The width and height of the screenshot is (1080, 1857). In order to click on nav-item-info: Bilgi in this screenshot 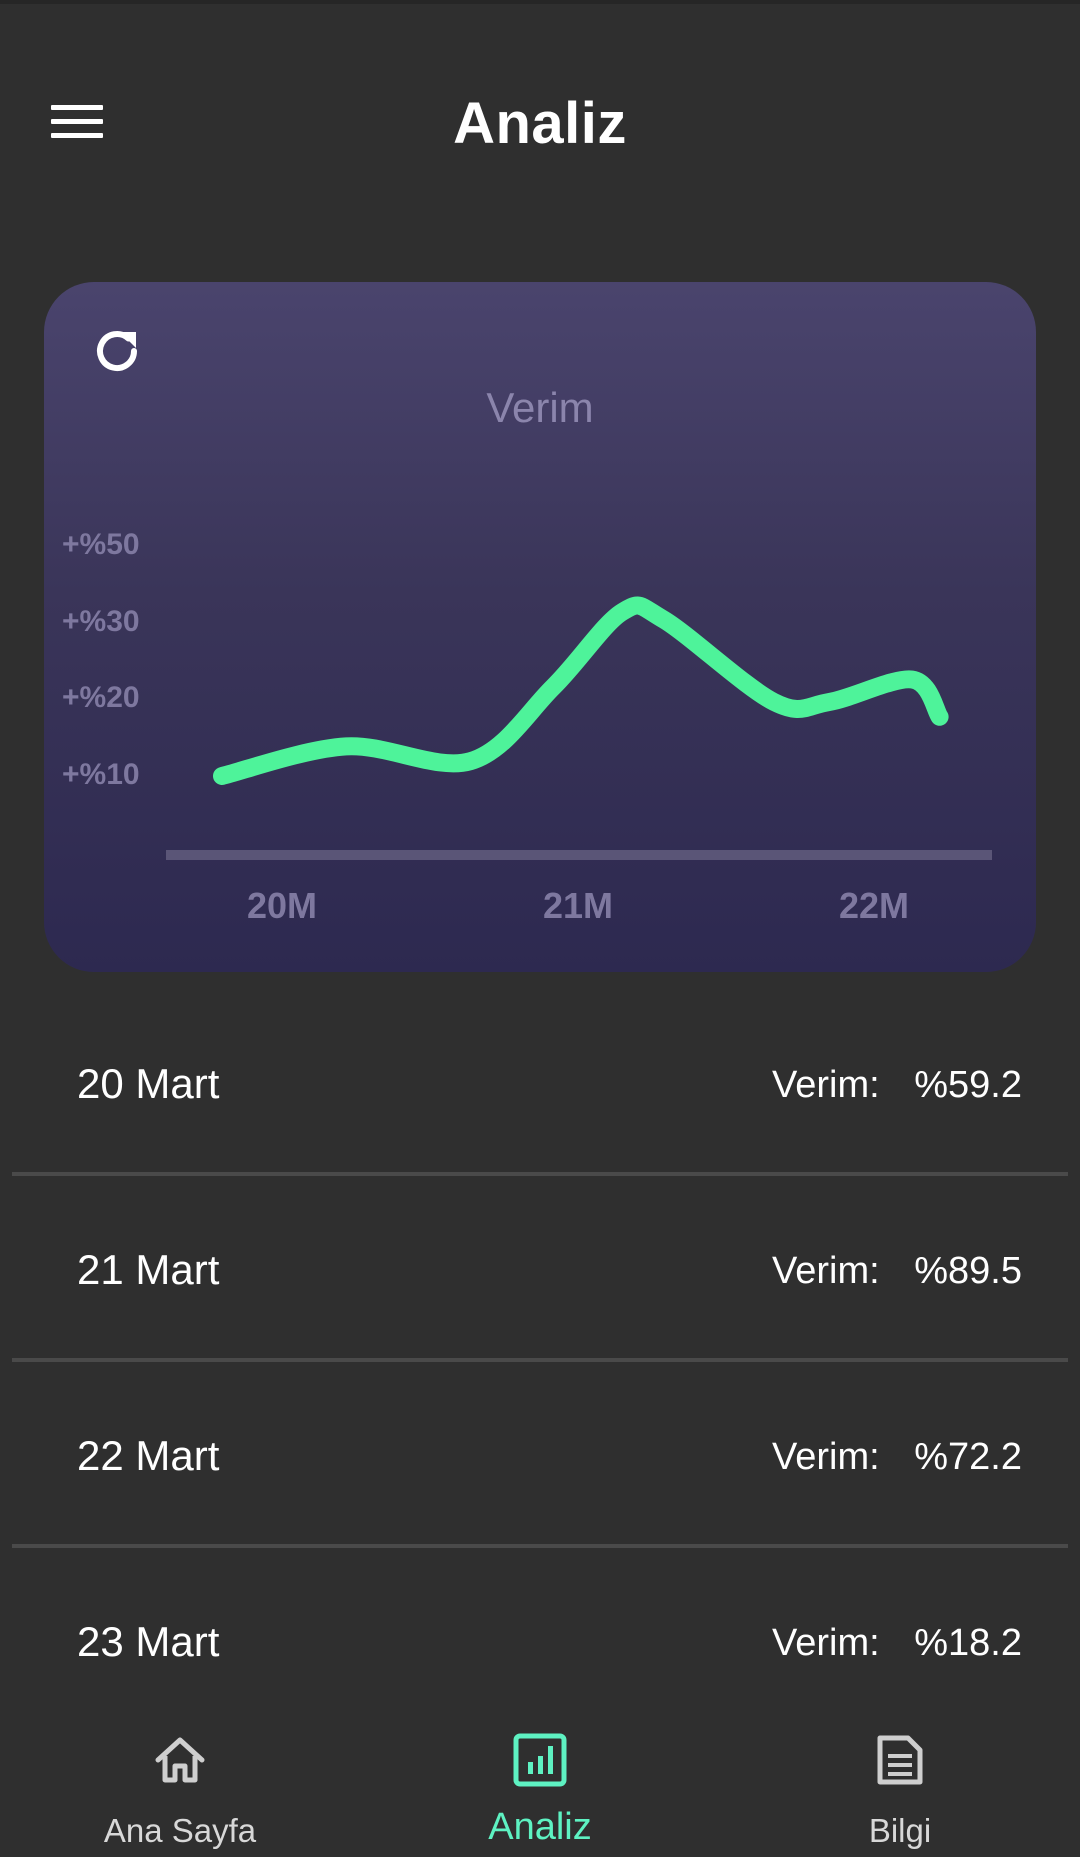, I will do `click(900, 1782)`.